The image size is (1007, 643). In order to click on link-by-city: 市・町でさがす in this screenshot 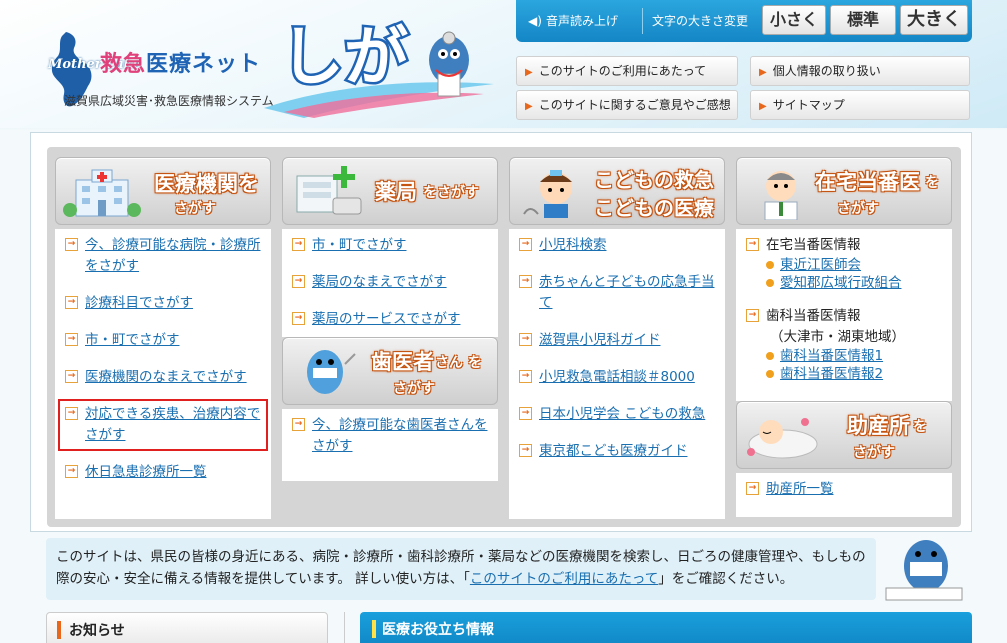, I will do `click(132, 340)`.